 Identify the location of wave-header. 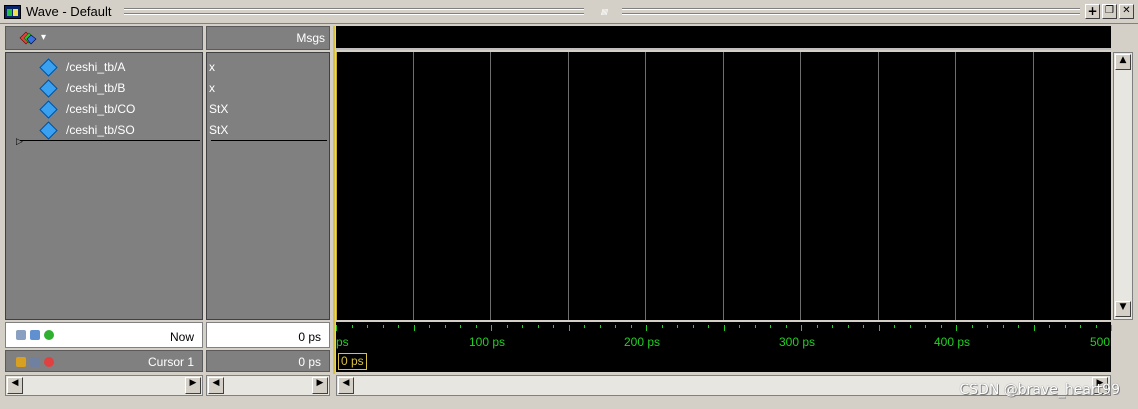
(723, 38).